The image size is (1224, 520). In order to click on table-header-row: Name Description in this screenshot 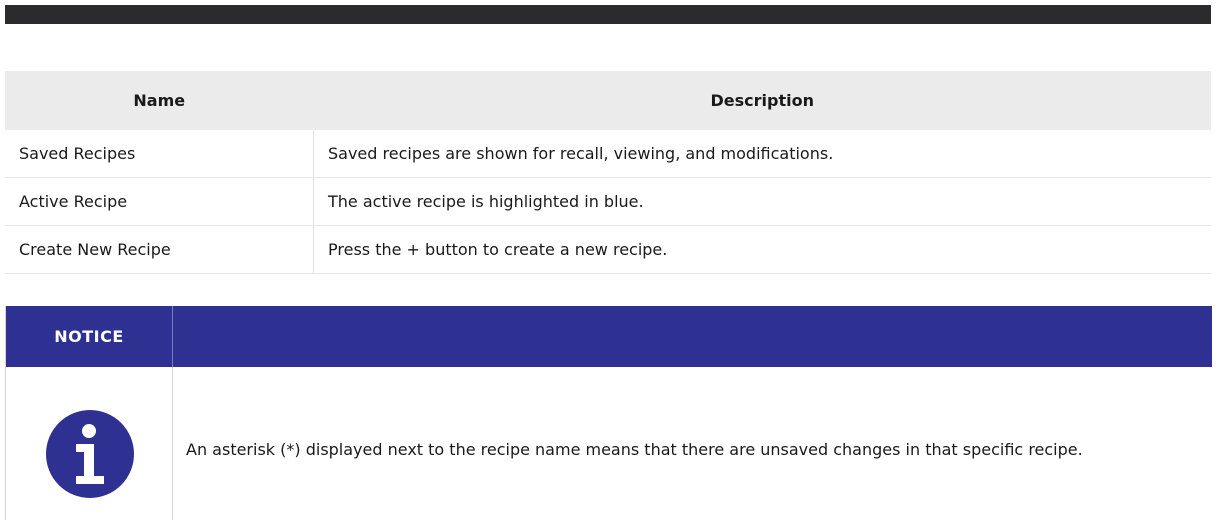, I will do `click(608, 100)`.